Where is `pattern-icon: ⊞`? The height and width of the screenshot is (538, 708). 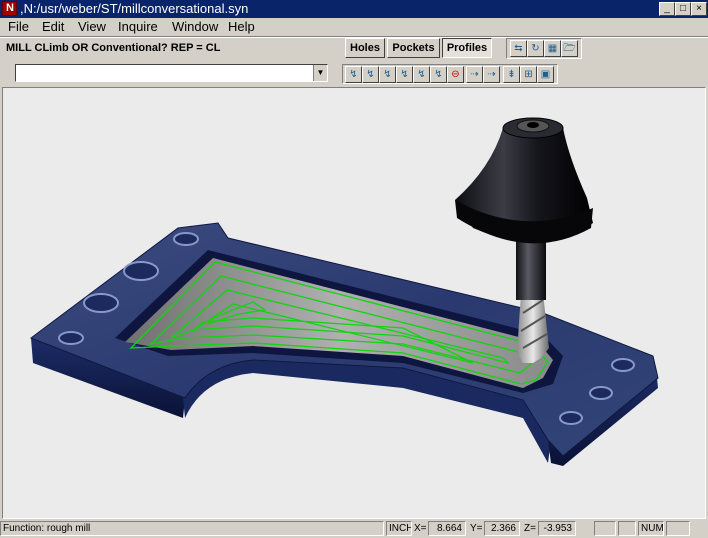
pattern-icon: ⊞ is located at coordinates (528, 74).